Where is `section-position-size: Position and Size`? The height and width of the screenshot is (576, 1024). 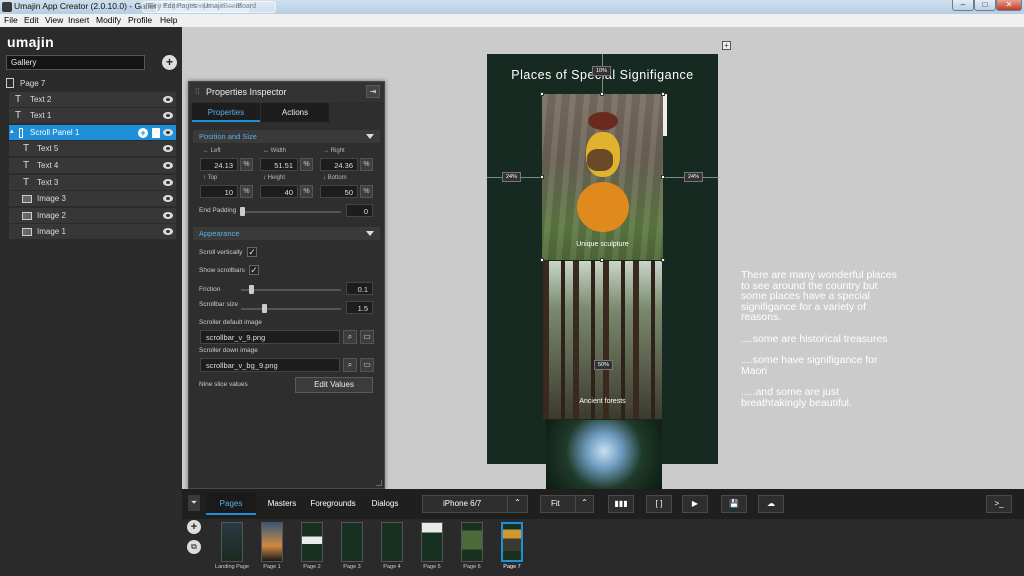
section-position-size: Position and Size is located at coordinates (286, 136).